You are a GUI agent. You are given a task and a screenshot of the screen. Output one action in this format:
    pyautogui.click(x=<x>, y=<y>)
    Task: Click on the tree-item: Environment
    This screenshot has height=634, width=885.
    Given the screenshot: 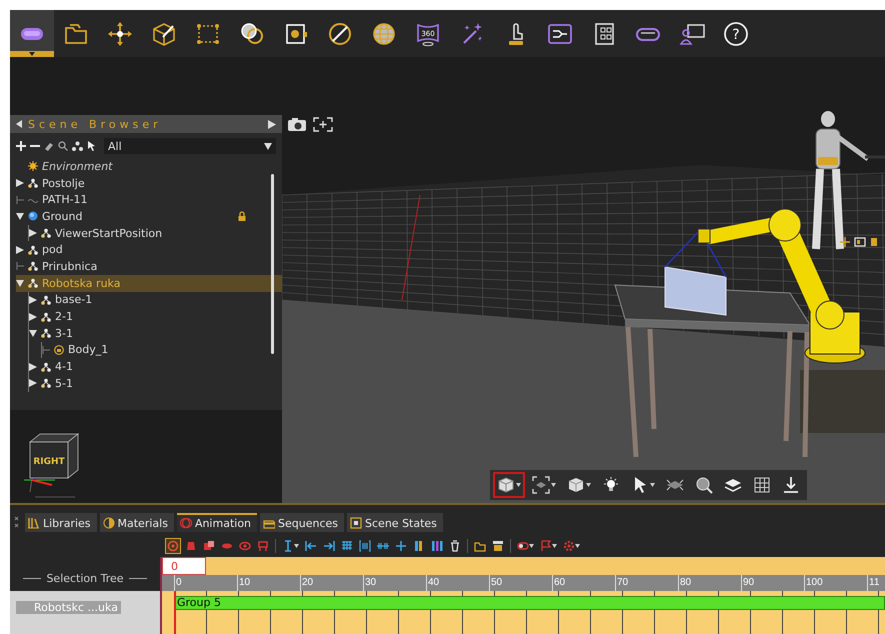 What is the action you would take?
    pyautogui.click(x=149, y=166)
    